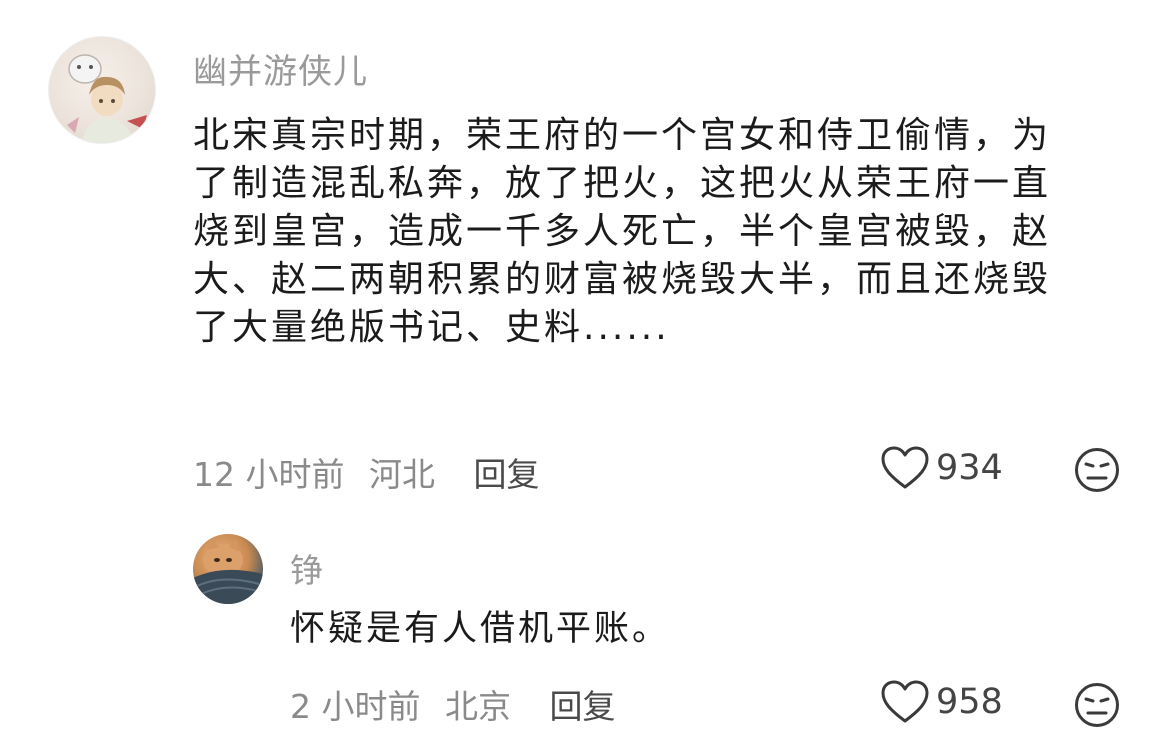 The image size is (1169, 752). What do you see at coordinates (480, 629) in the screenshot?
I see `comment-text: 怀疑是有人借机平账。` at bounding box center [480, 629].